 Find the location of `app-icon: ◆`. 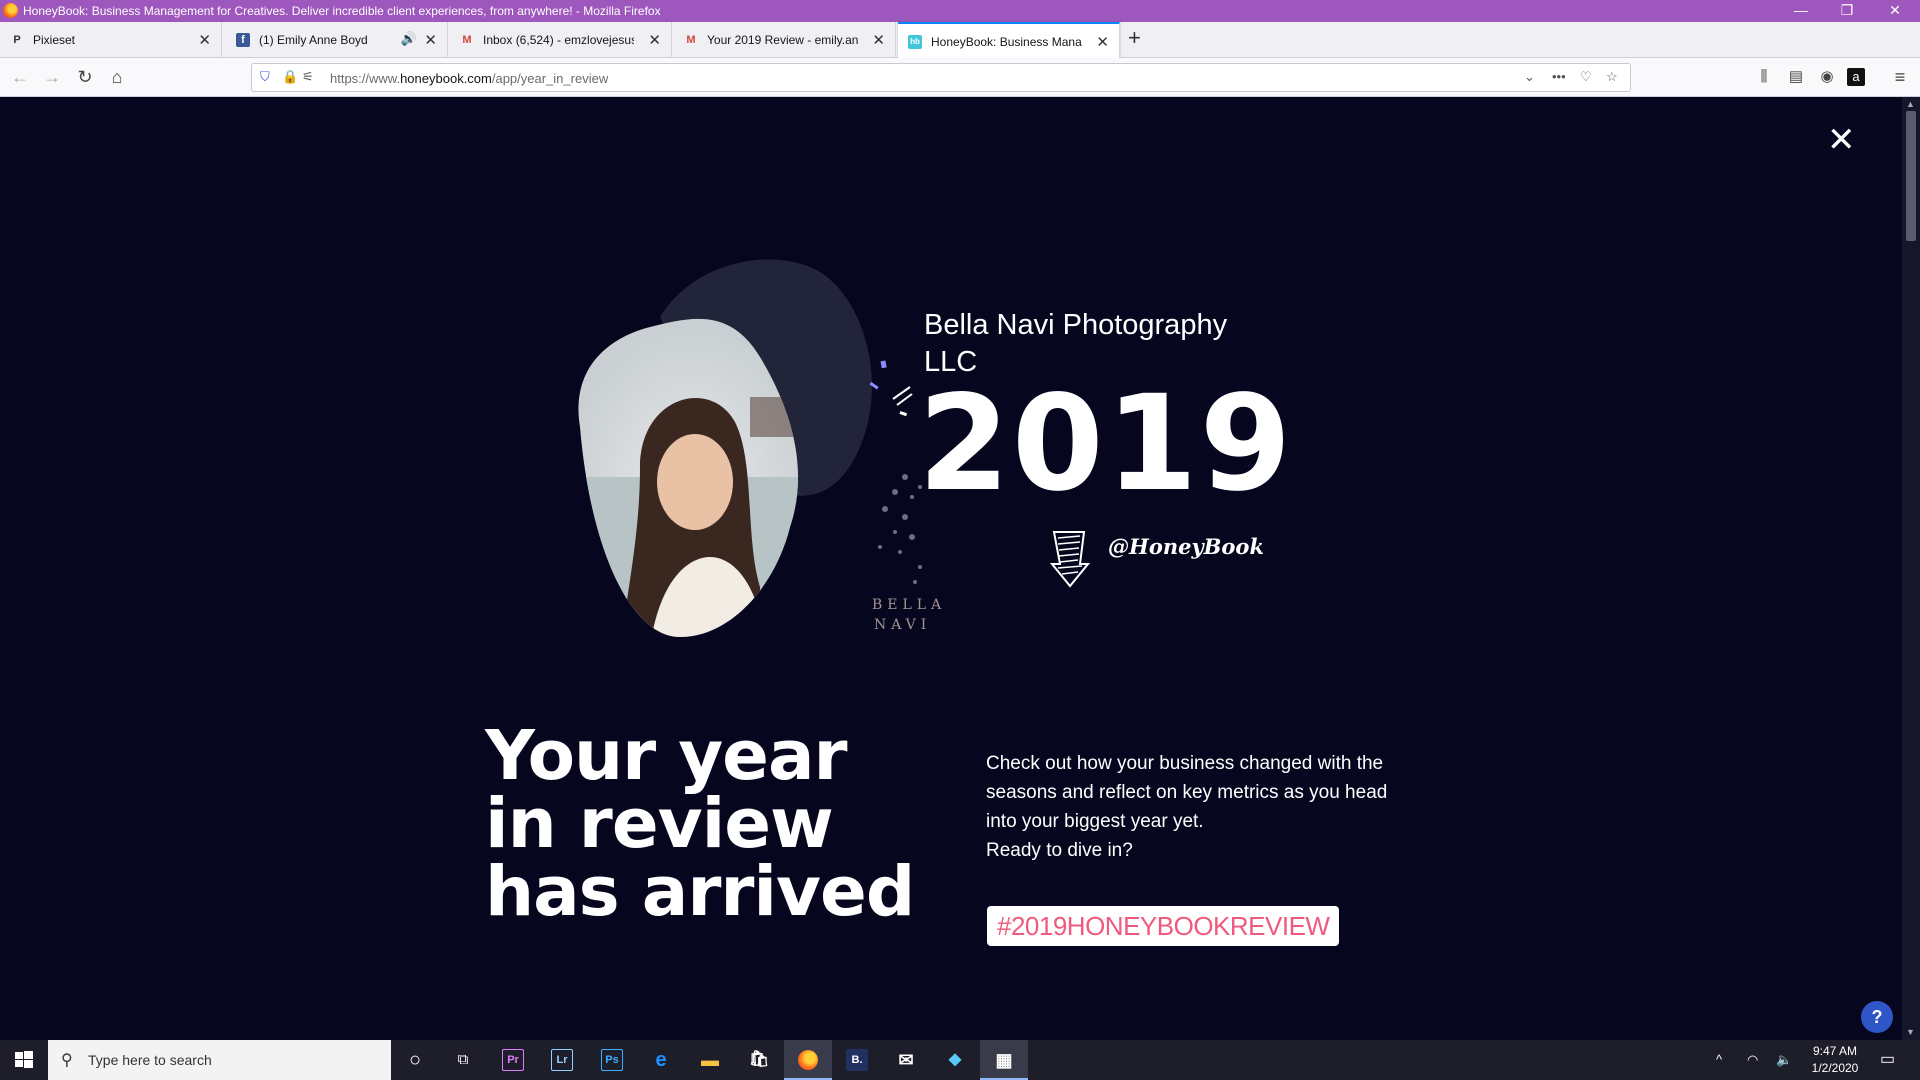

app-icon: ◆ is located at coordinates (955, 1060).